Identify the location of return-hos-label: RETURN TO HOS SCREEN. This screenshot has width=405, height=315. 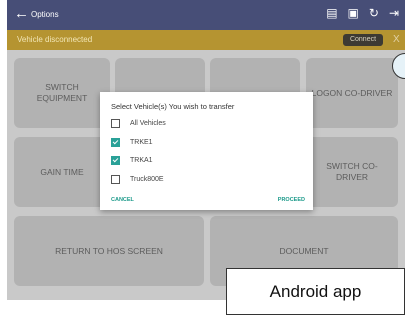
(109, 250).